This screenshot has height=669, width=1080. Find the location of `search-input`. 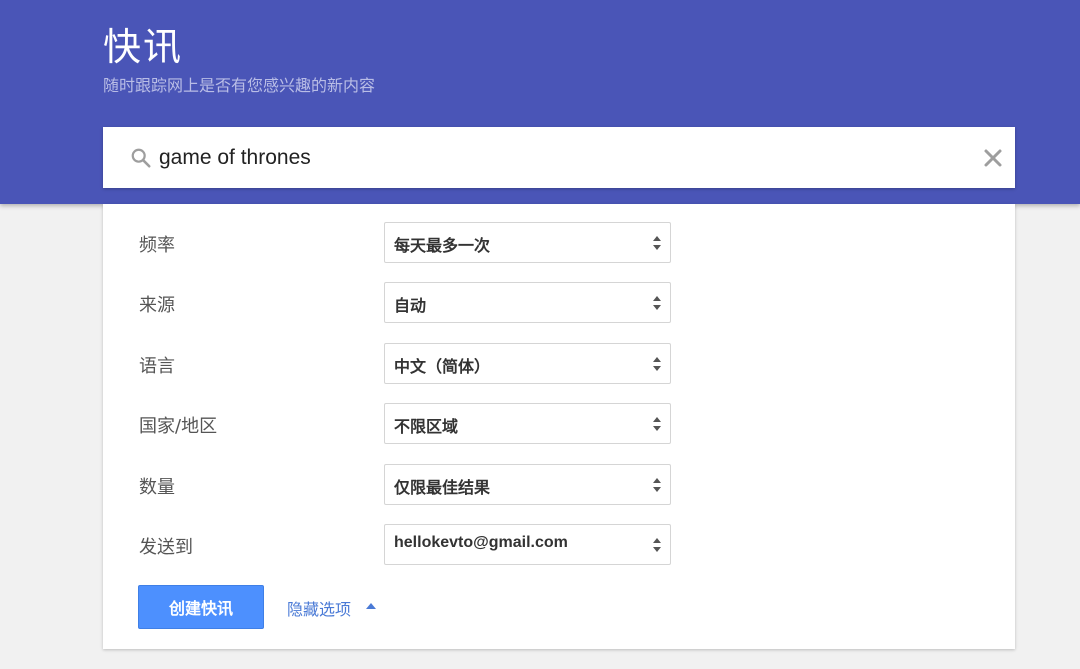

search-input is located at coordinates (559, 158).